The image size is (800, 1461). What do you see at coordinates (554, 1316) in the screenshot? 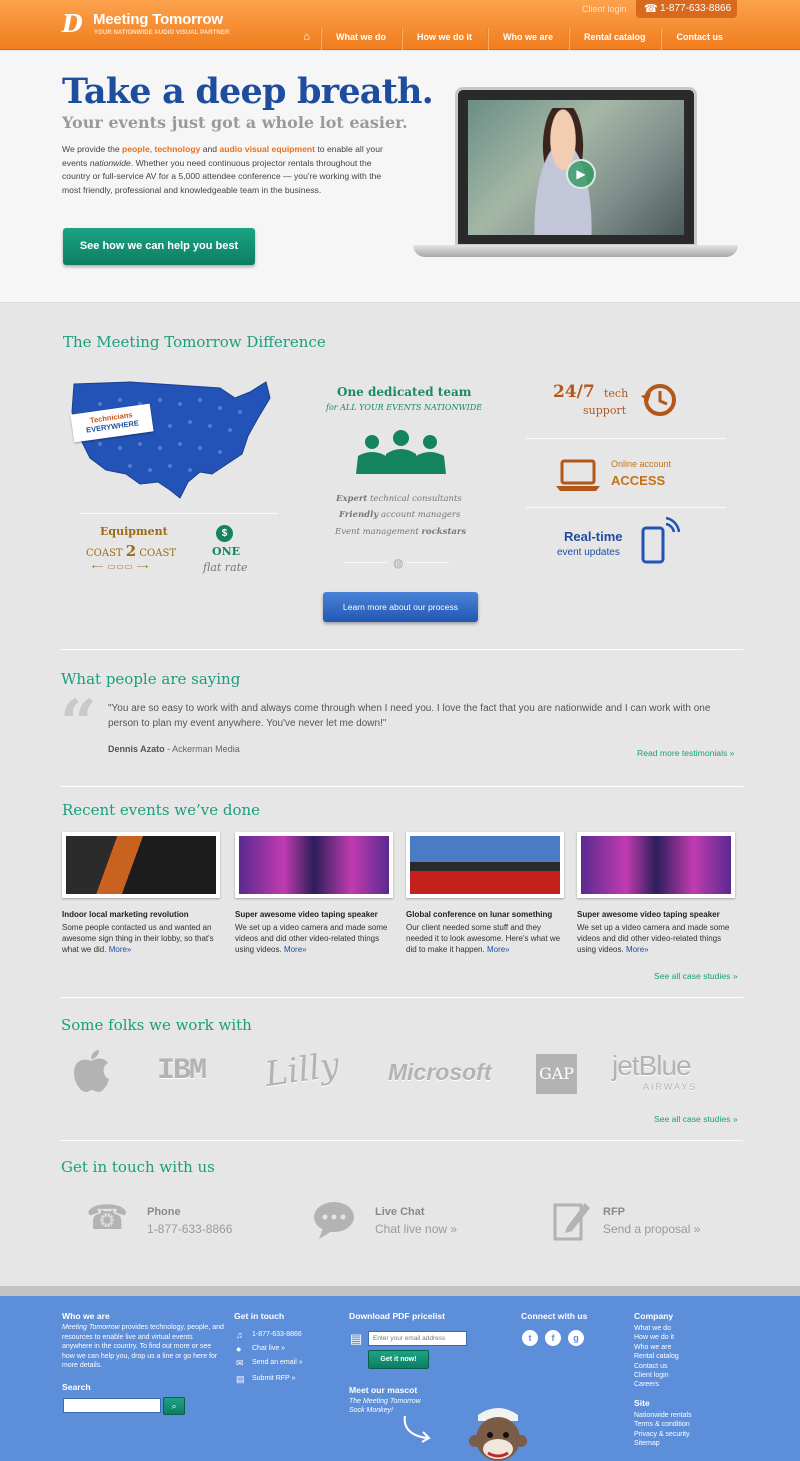
I see `footer-connect-title: Connect with us` at bounding box center [554, 1316].